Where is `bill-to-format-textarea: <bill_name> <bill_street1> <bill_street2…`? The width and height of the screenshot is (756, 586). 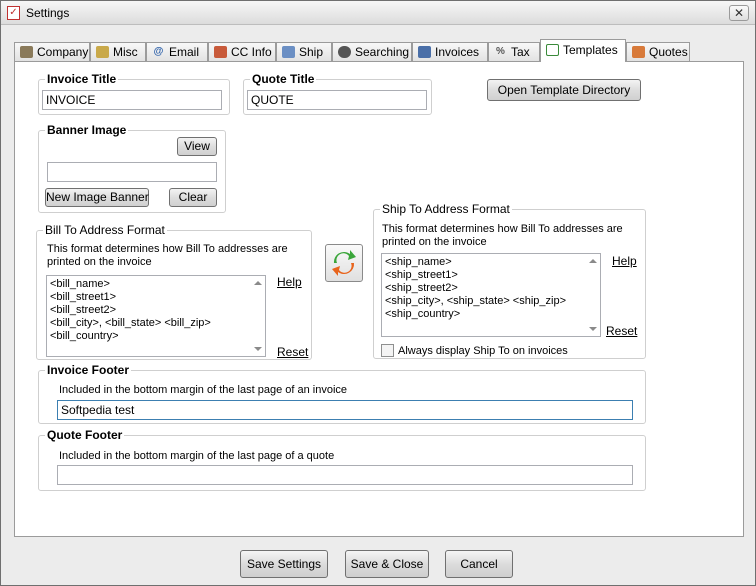
bill-to-format-textarea: <bill_name> <bill_street1> <bill_street2… is located at coordinates (156, 316).